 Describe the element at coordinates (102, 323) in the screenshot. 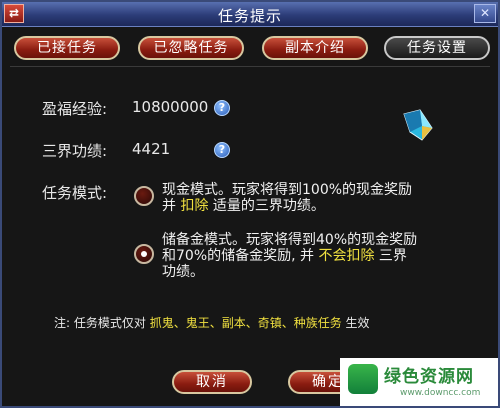

I see `note-prefix: 注: 任务模式仅对` at that location.